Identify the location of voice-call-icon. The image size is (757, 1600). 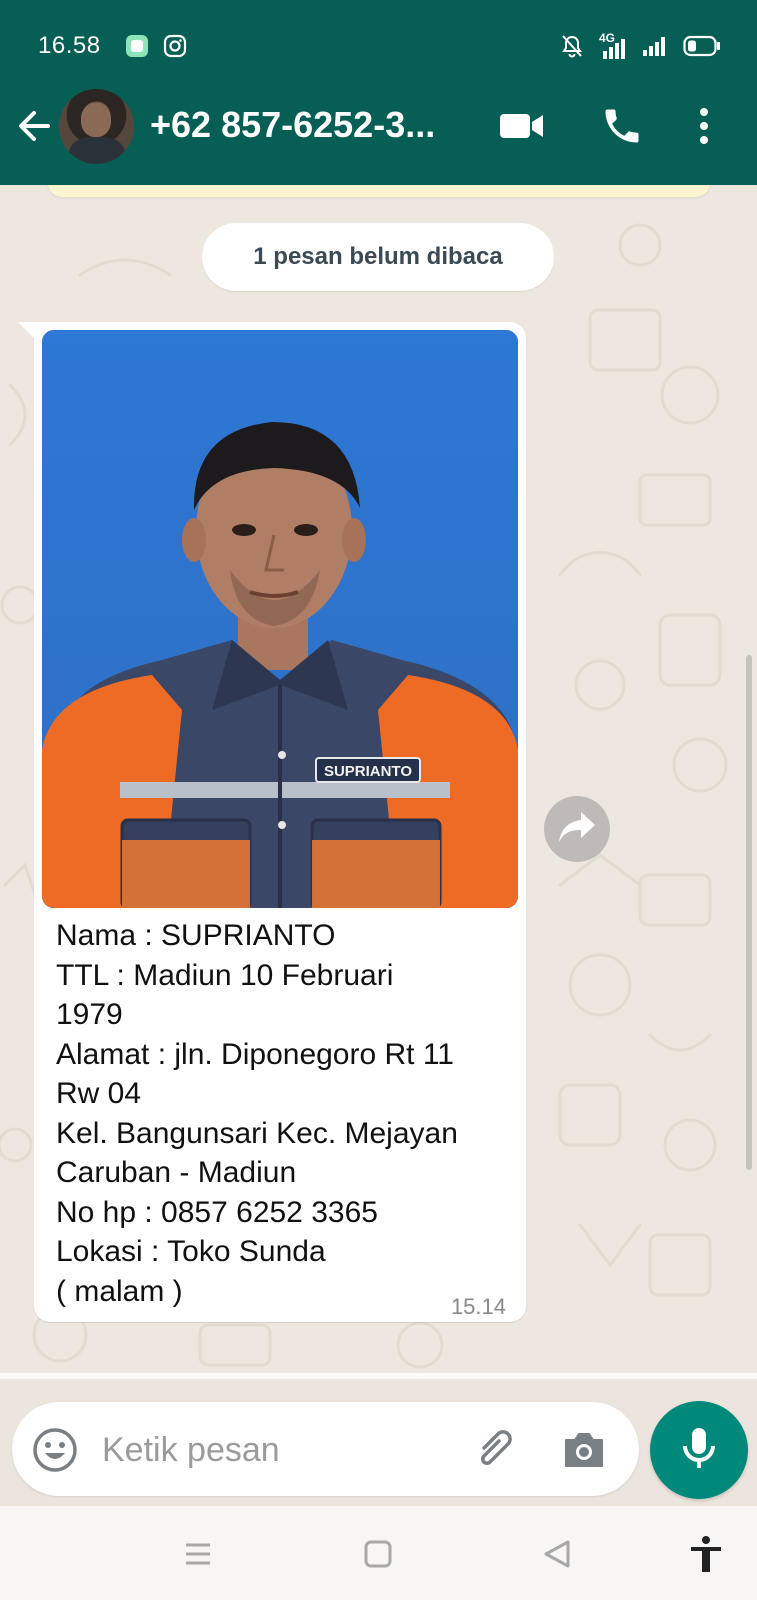
(622, 126).